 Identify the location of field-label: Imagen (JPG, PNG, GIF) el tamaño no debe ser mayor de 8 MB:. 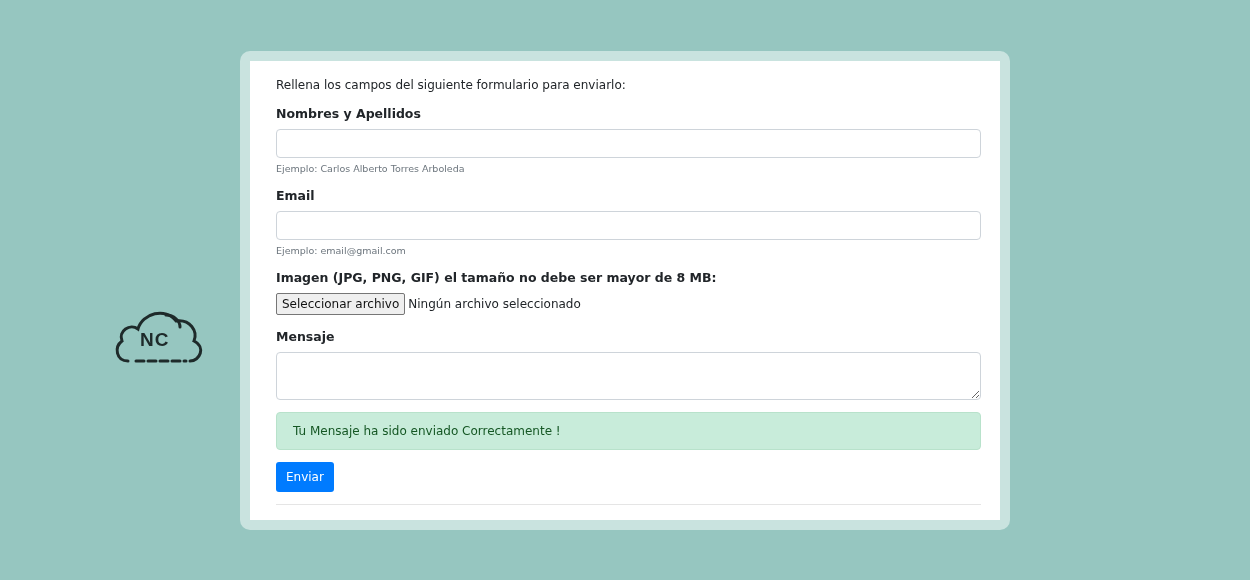
(497, 277).